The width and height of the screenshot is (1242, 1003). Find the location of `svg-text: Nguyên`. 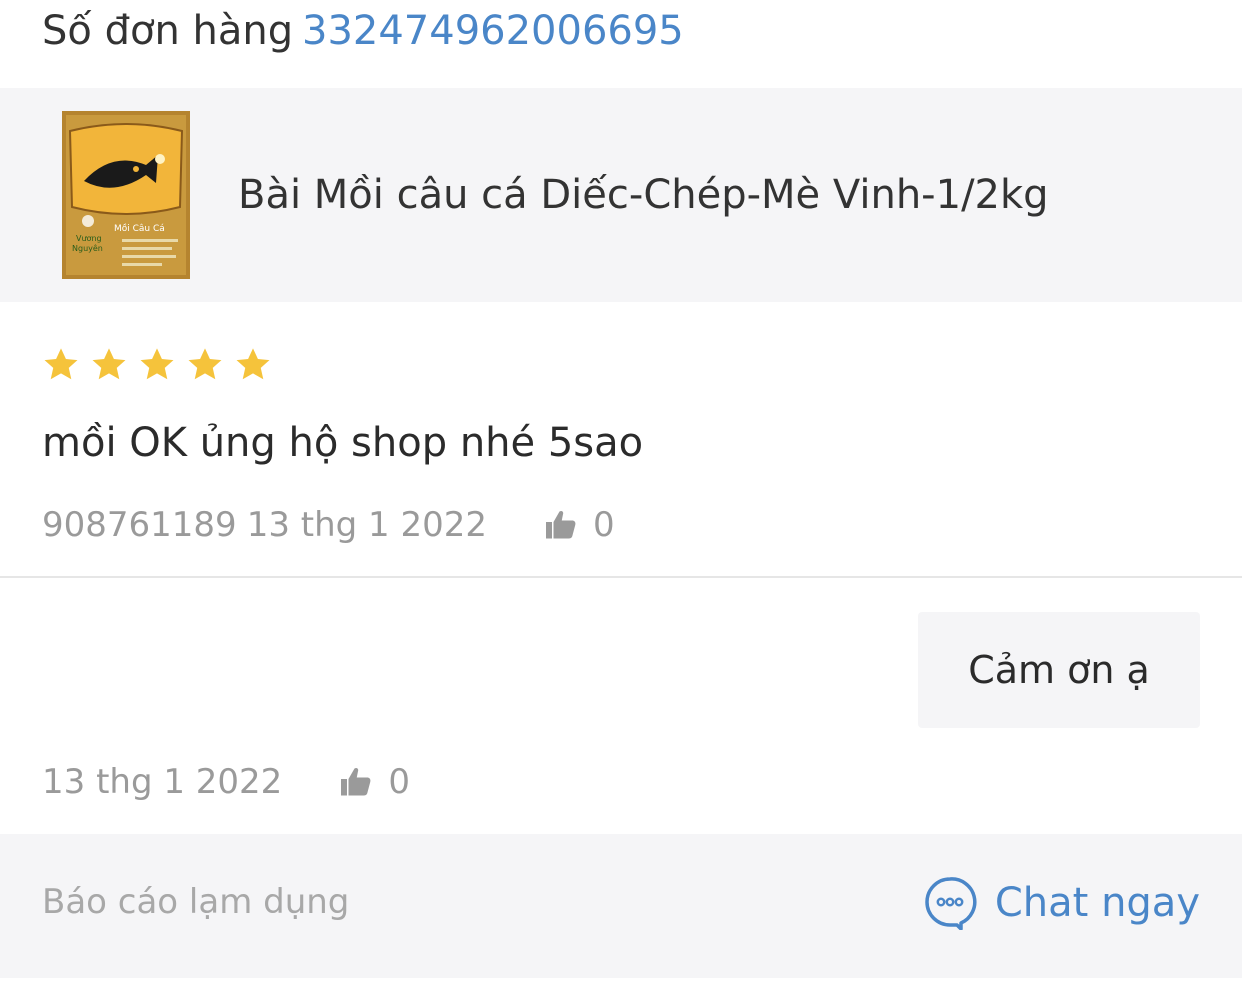

svg-text: Nguyên is located at coordinates (87, 248).